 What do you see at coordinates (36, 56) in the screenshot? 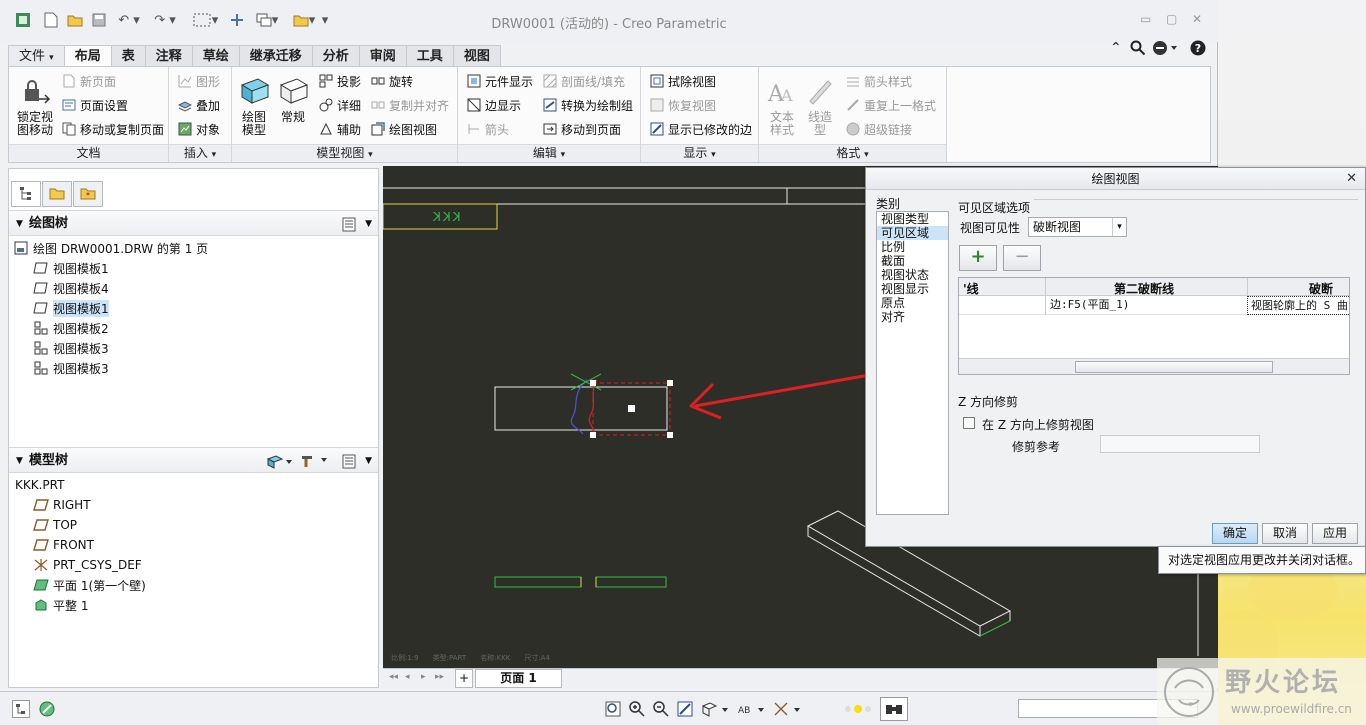
I see `tab-file: 文件 ▾` at bounding box center [36, 56].